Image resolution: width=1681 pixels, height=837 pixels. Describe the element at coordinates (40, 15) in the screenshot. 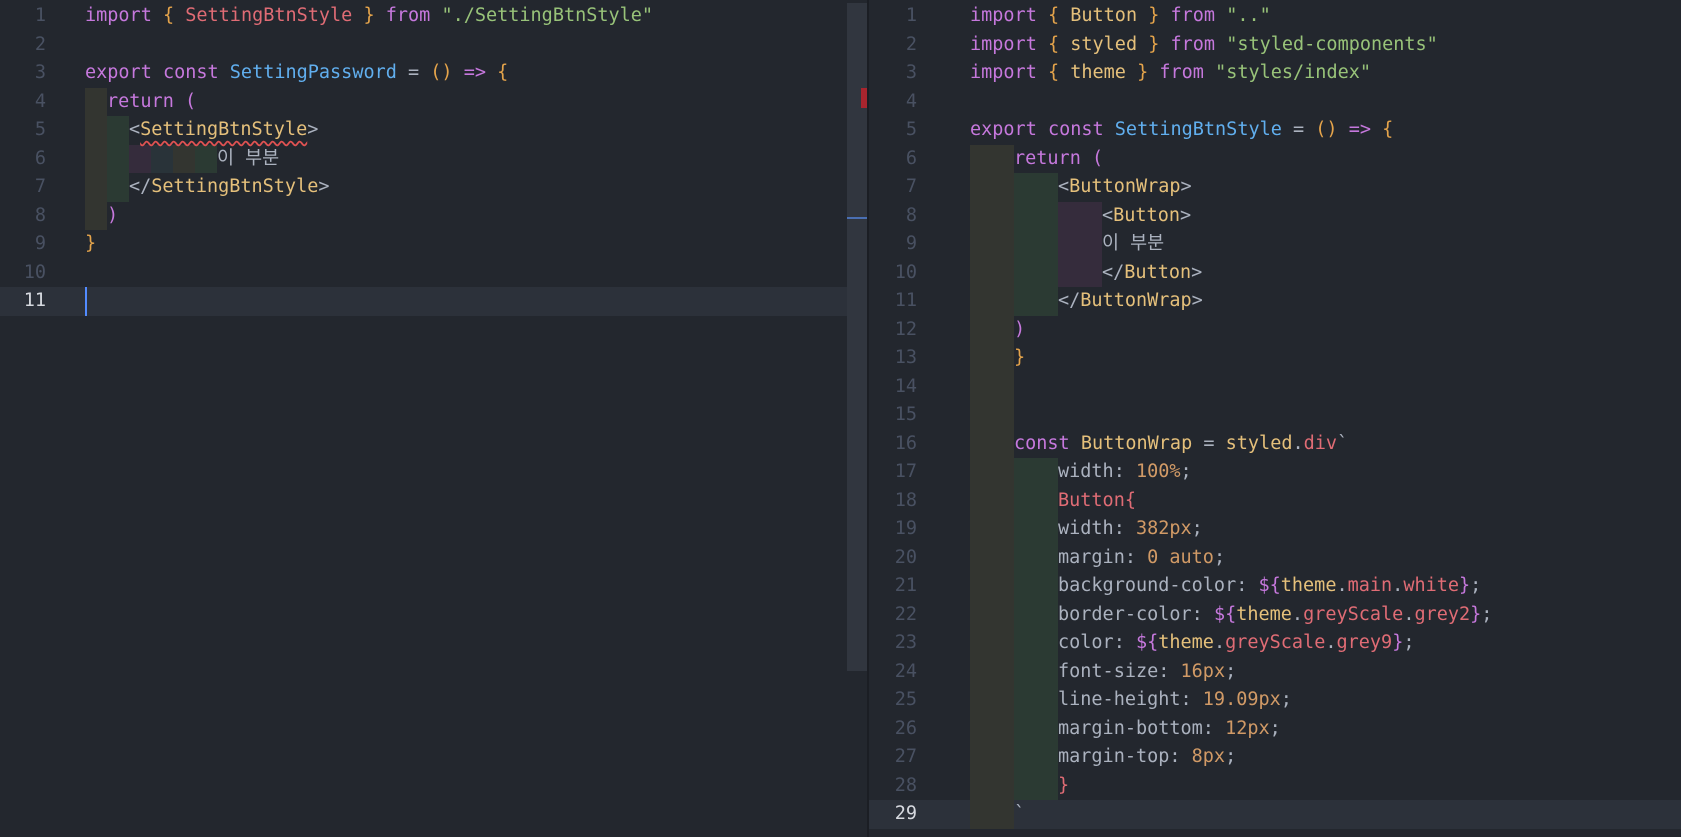

I see `line-number: 1` at that location.